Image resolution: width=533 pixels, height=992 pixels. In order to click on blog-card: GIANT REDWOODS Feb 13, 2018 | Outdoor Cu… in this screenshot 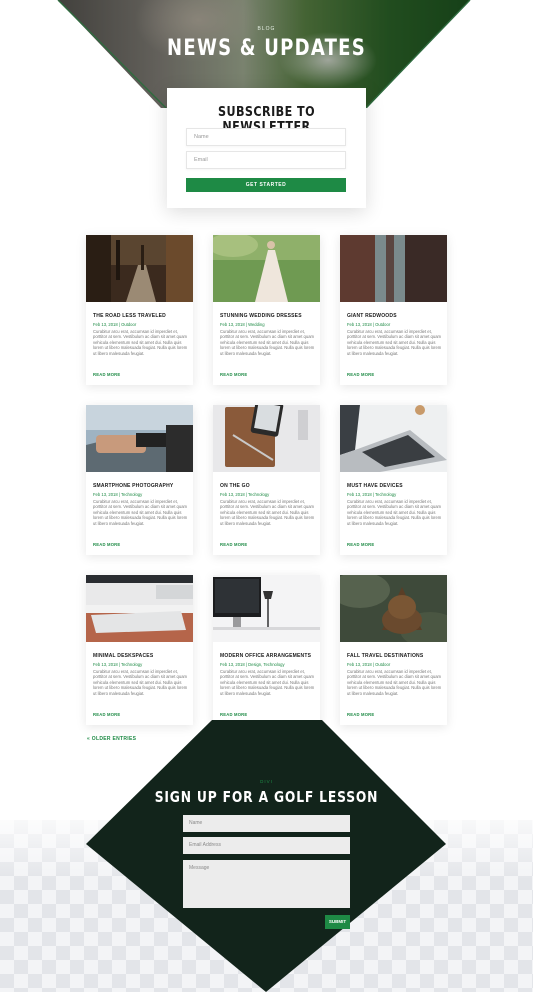, I will do `click(393, 310)`.